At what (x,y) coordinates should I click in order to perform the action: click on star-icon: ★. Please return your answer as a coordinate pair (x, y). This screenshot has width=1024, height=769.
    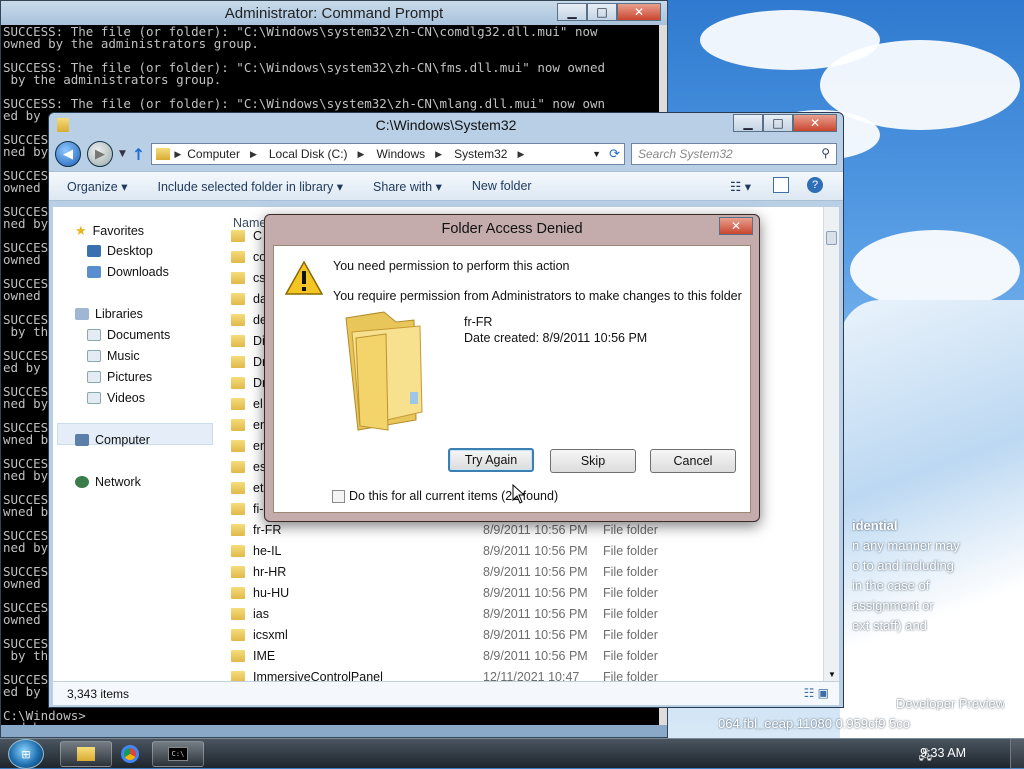
    Looking at the image, I should click on (81, 230).